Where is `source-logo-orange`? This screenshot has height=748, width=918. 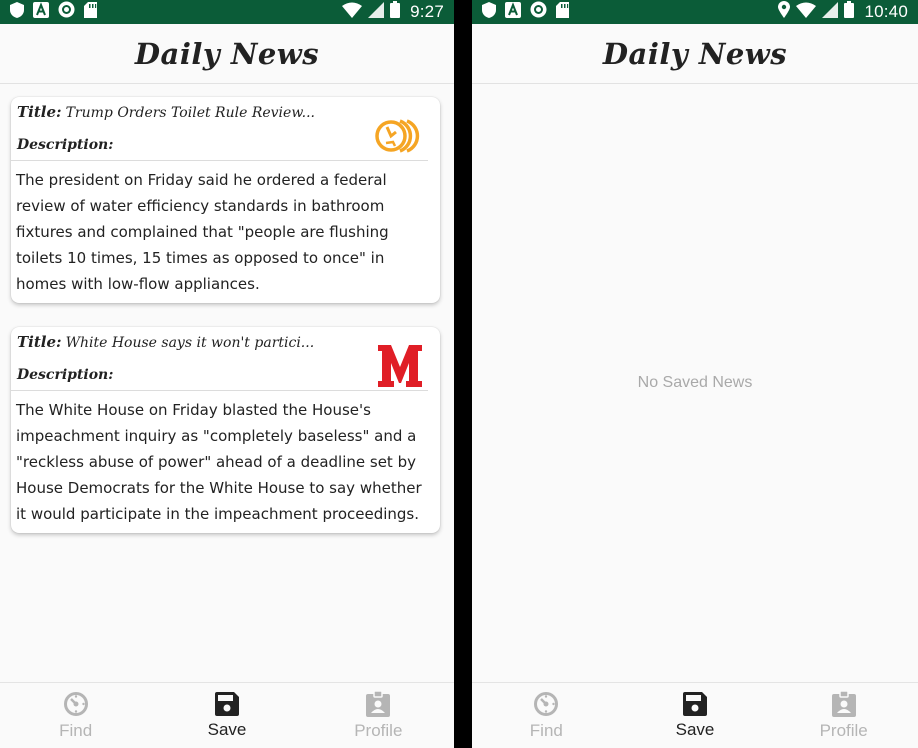
source-logo-orange is located at coordinates (400, 136).